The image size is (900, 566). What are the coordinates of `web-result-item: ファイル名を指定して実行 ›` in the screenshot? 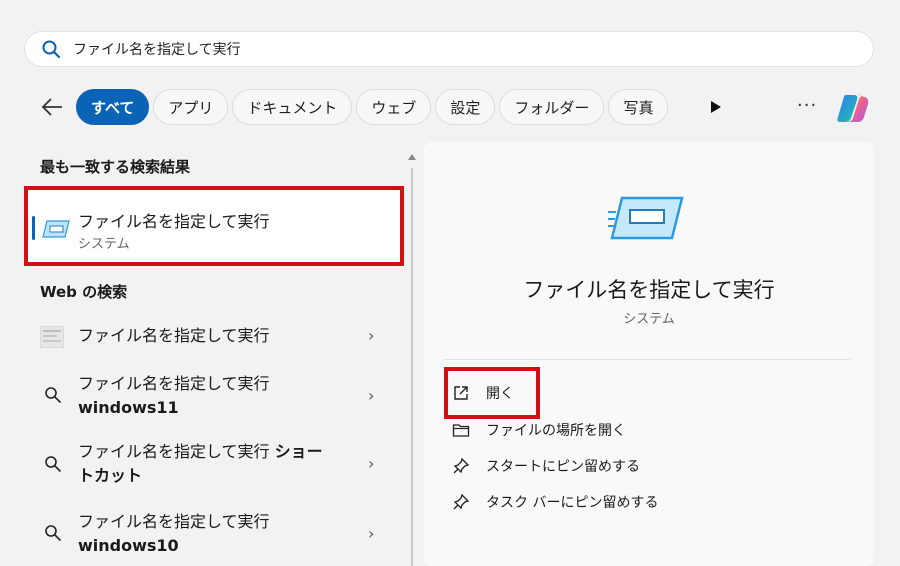 It's located at (212, 336).